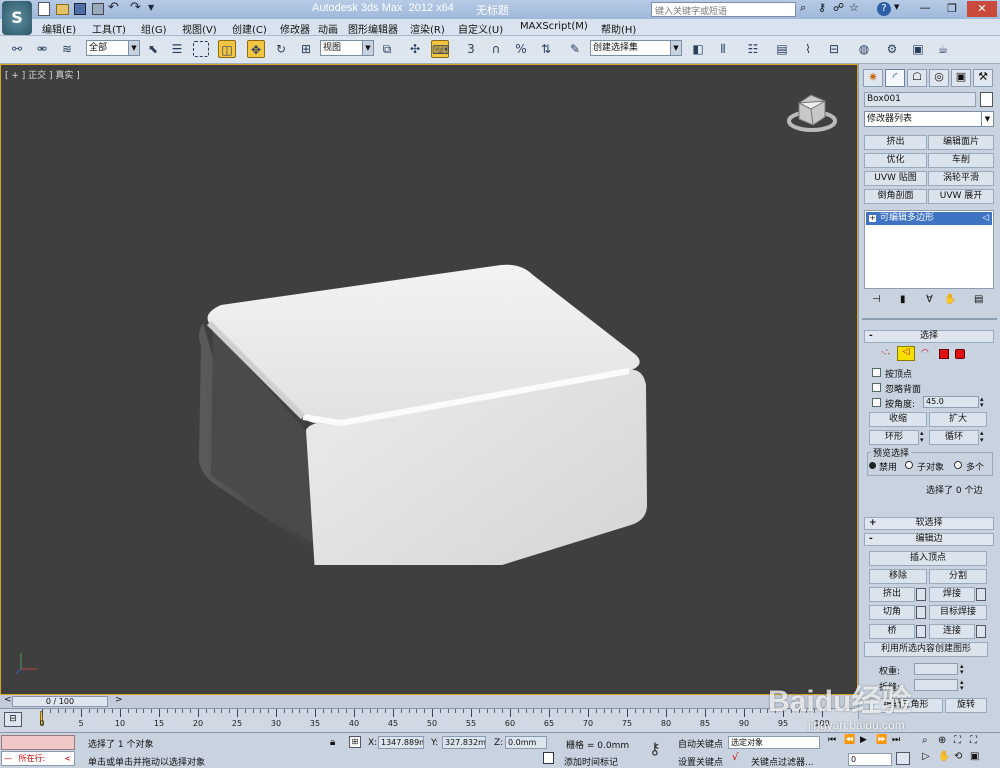 The height and width of the screenshot is (768, 1000). I want to click on edit-mode-icon: ◁, so click(985, 218).